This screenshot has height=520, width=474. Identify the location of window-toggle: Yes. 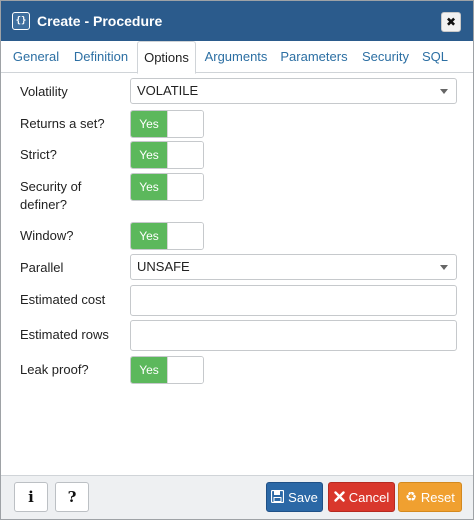
(167, 236).